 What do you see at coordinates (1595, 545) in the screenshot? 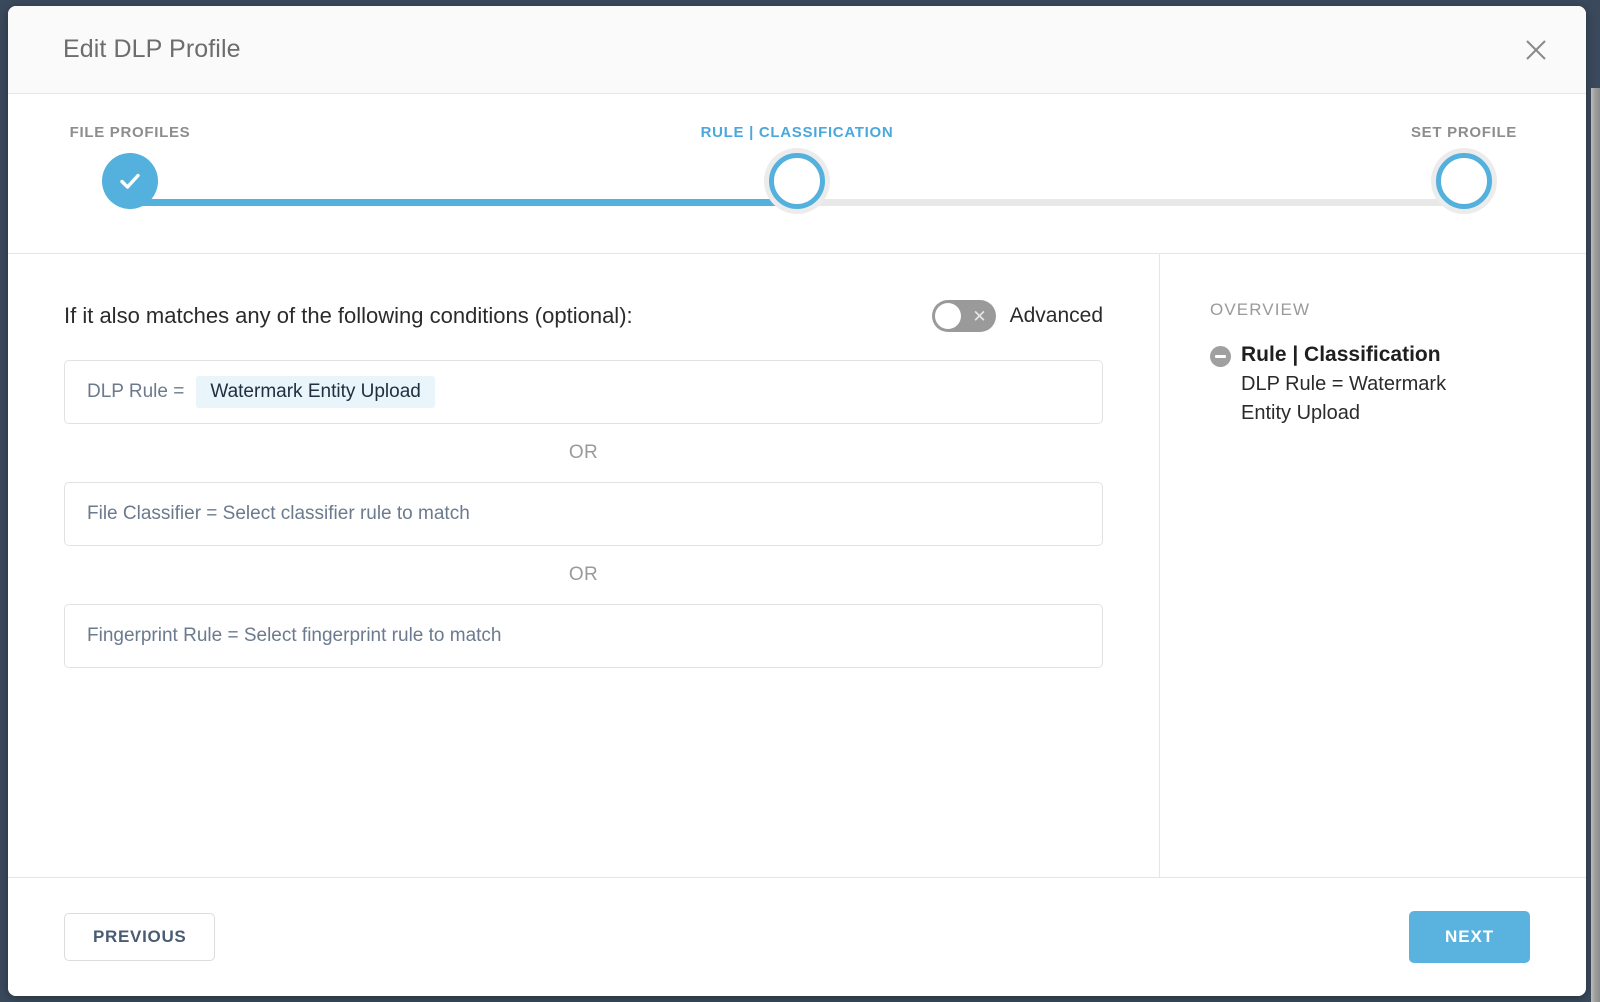
I see `page-scrollbar` at bounding box center [1595, 545].